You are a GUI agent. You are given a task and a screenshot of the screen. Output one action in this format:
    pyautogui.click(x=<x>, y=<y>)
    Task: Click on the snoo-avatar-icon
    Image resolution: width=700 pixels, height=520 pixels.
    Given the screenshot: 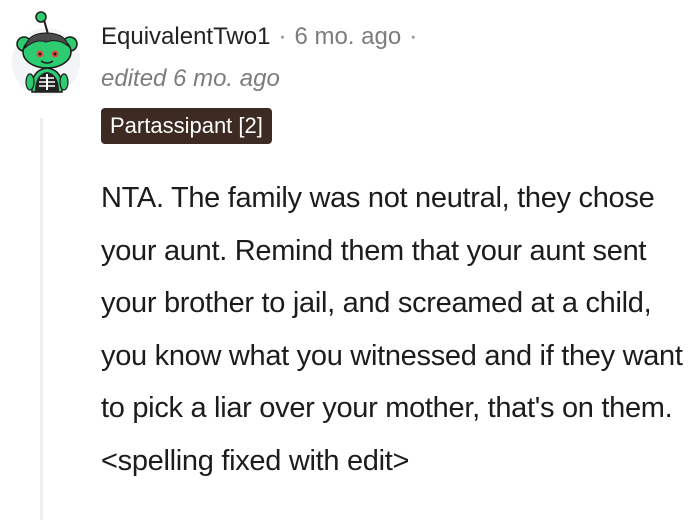 What is the action you would take?
    pyautogui.click(x=46, y=53)
    